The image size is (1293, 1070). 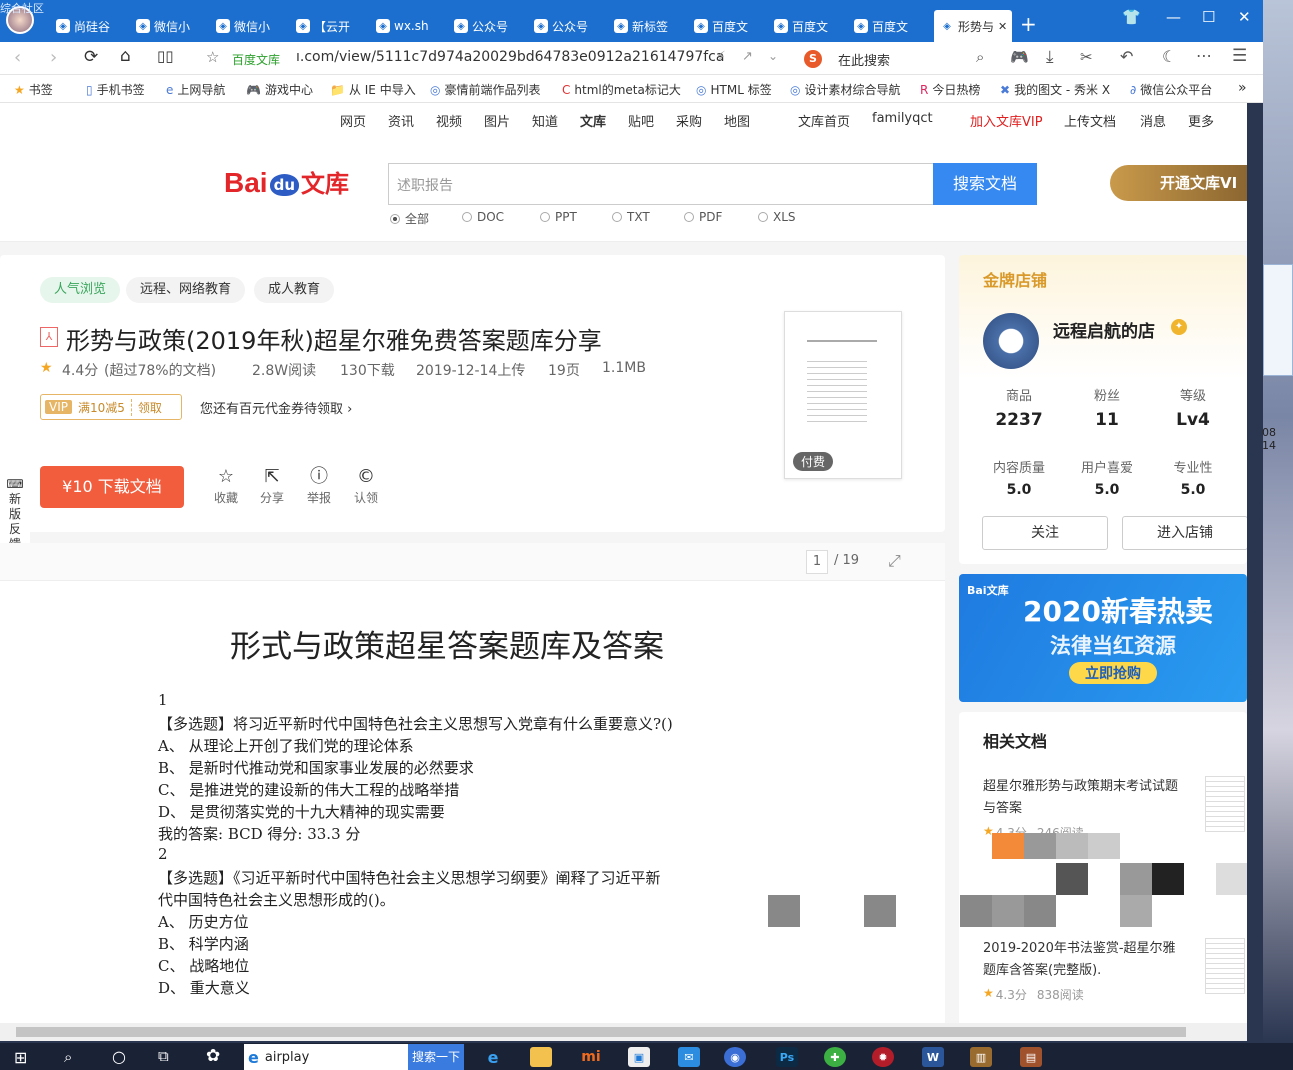 What do you see at coordinates (366, 485) in the screenshot?
I see `claim-action: © 认领` at bounding box center [366, 485].